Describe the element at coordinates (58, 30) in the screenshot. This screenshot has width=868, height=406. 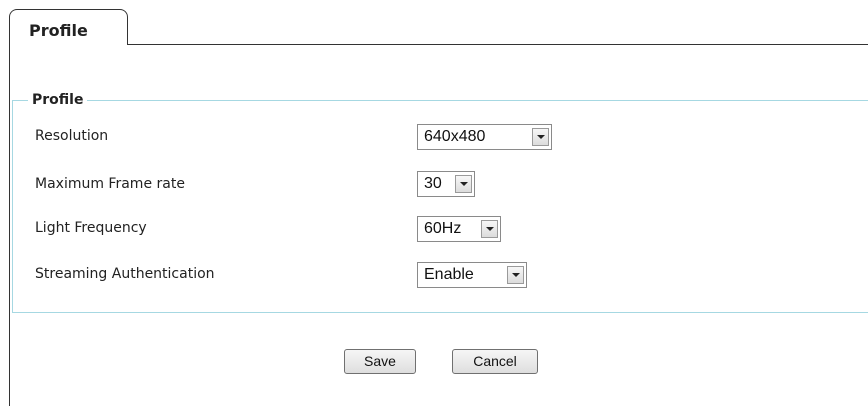
I see `tab-profile-label: Profile` at that location.